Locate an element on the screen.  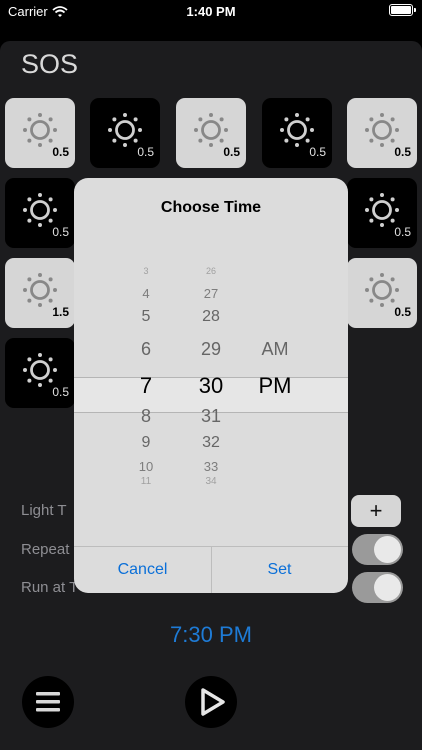
minute-option: 26 is located at coordinates (211, 271).